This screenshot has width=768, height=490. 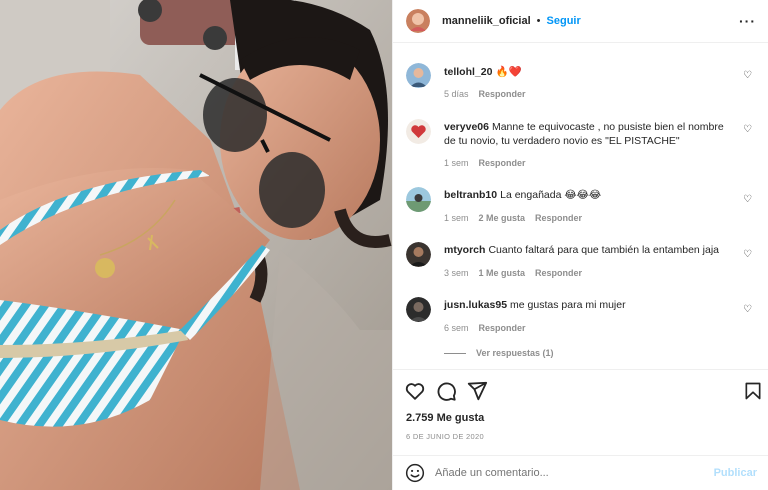 What do you see at coordinates (466, 127) in the screenshot?
I see `comment-username: veryve06` at bounding box center [466, 127].